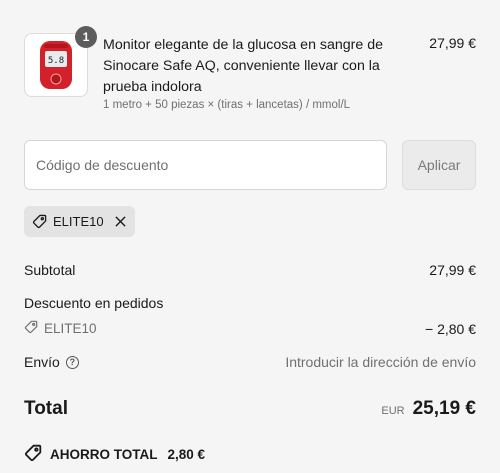 The image size is (500, 473). I want to click on order-discount-code-text: ELITE10, so click(70, 328).